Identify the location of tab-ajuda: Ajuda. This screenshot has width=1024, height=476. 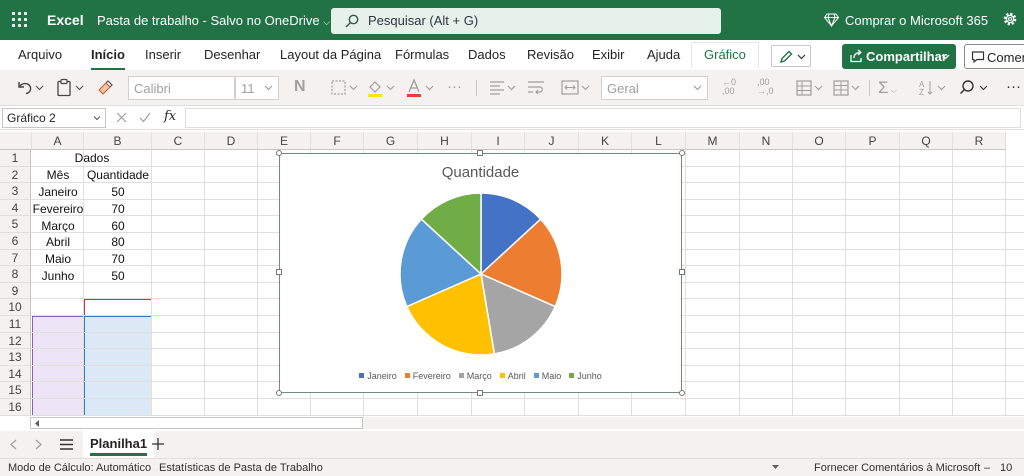
(663, 54).